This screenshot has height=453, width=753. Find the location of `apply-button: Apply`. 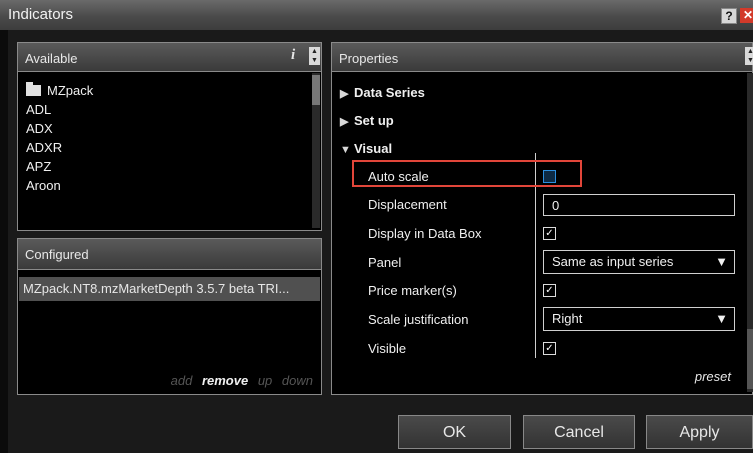

apply-button: Apply is located at coordinates (699, 432).